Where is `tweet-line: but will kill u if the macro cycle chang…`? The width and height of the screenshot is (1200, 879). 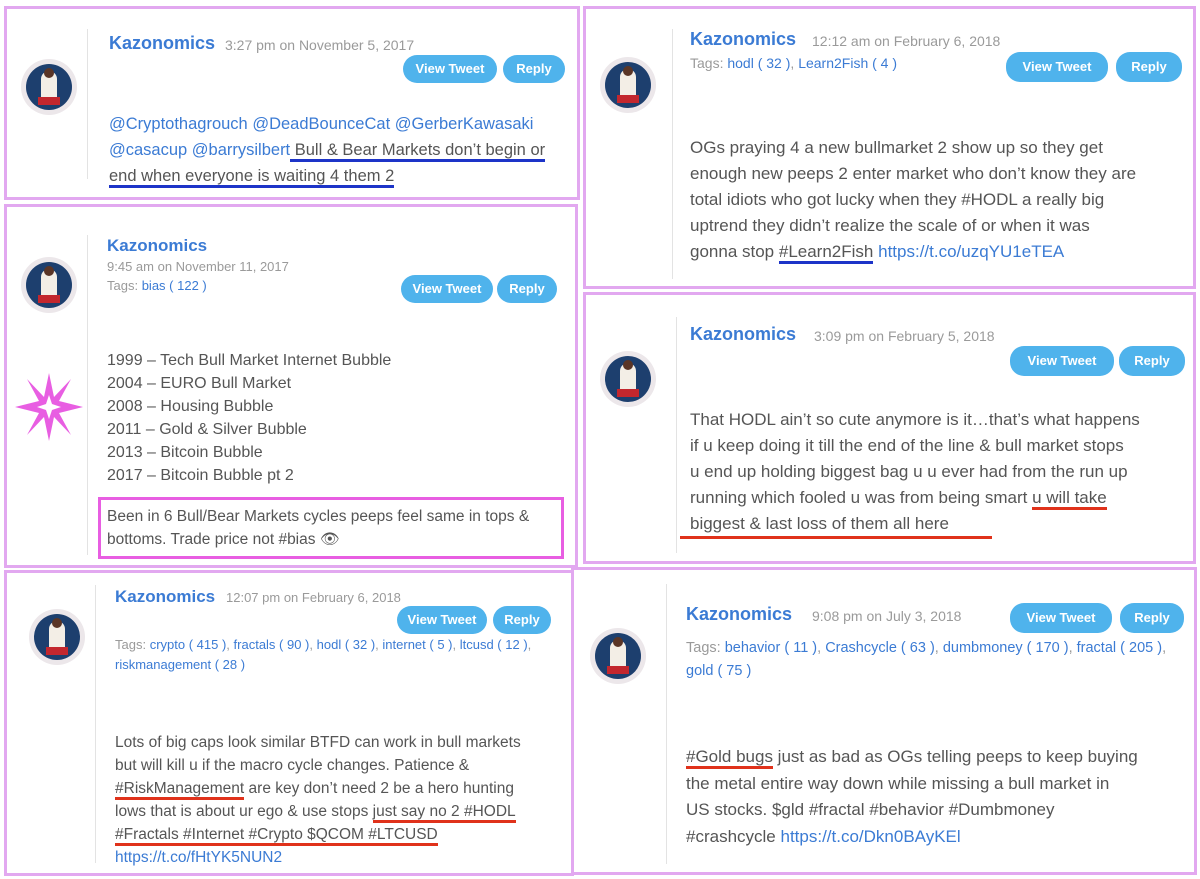
tweet-line: but will kill u if the macro cycle chang… is located at coordinates (292, 765).